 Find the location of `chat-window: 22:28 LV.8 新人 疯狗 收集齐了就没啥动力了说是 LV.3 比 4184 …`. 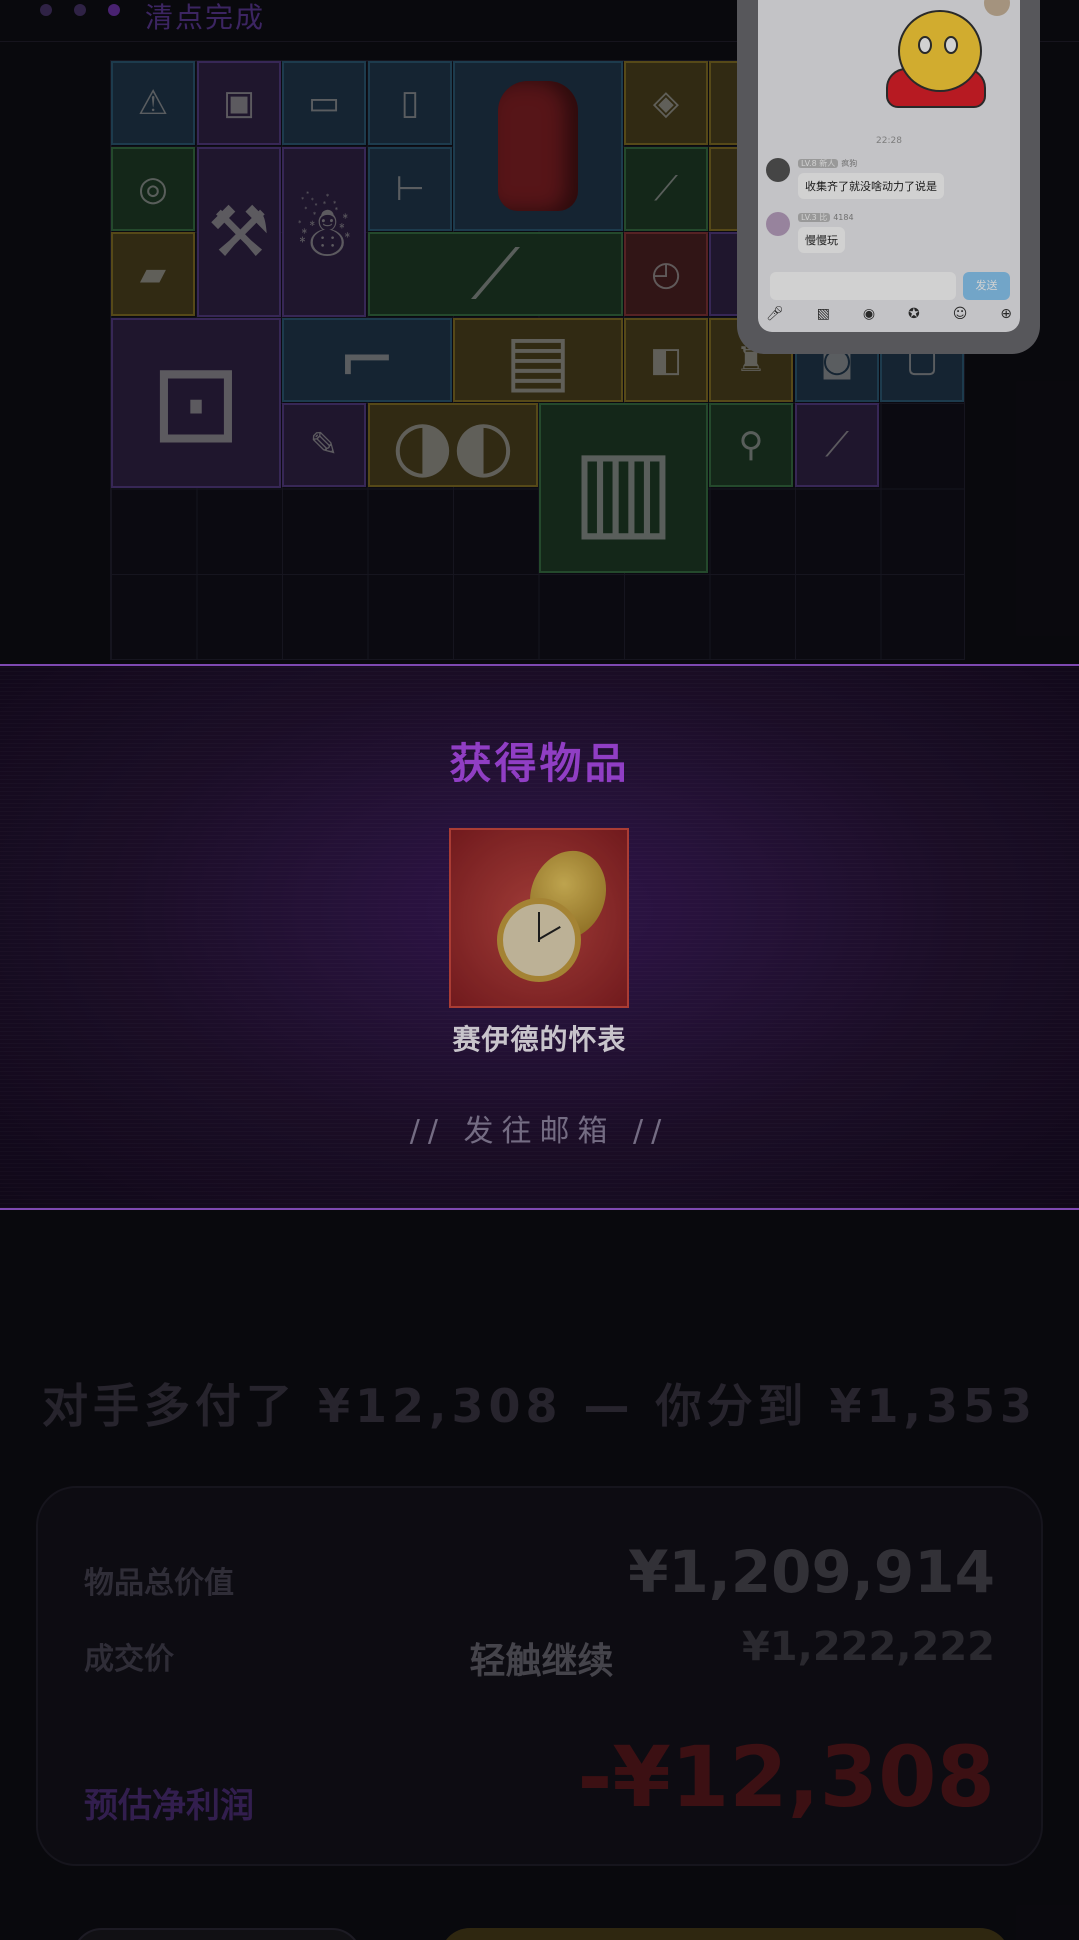

chat-window: 22:28 LV.8 新人 疯狗 收集齐了就没啥动力了说是 LV.3 比 4184 … is located at coordinates (889, 166).